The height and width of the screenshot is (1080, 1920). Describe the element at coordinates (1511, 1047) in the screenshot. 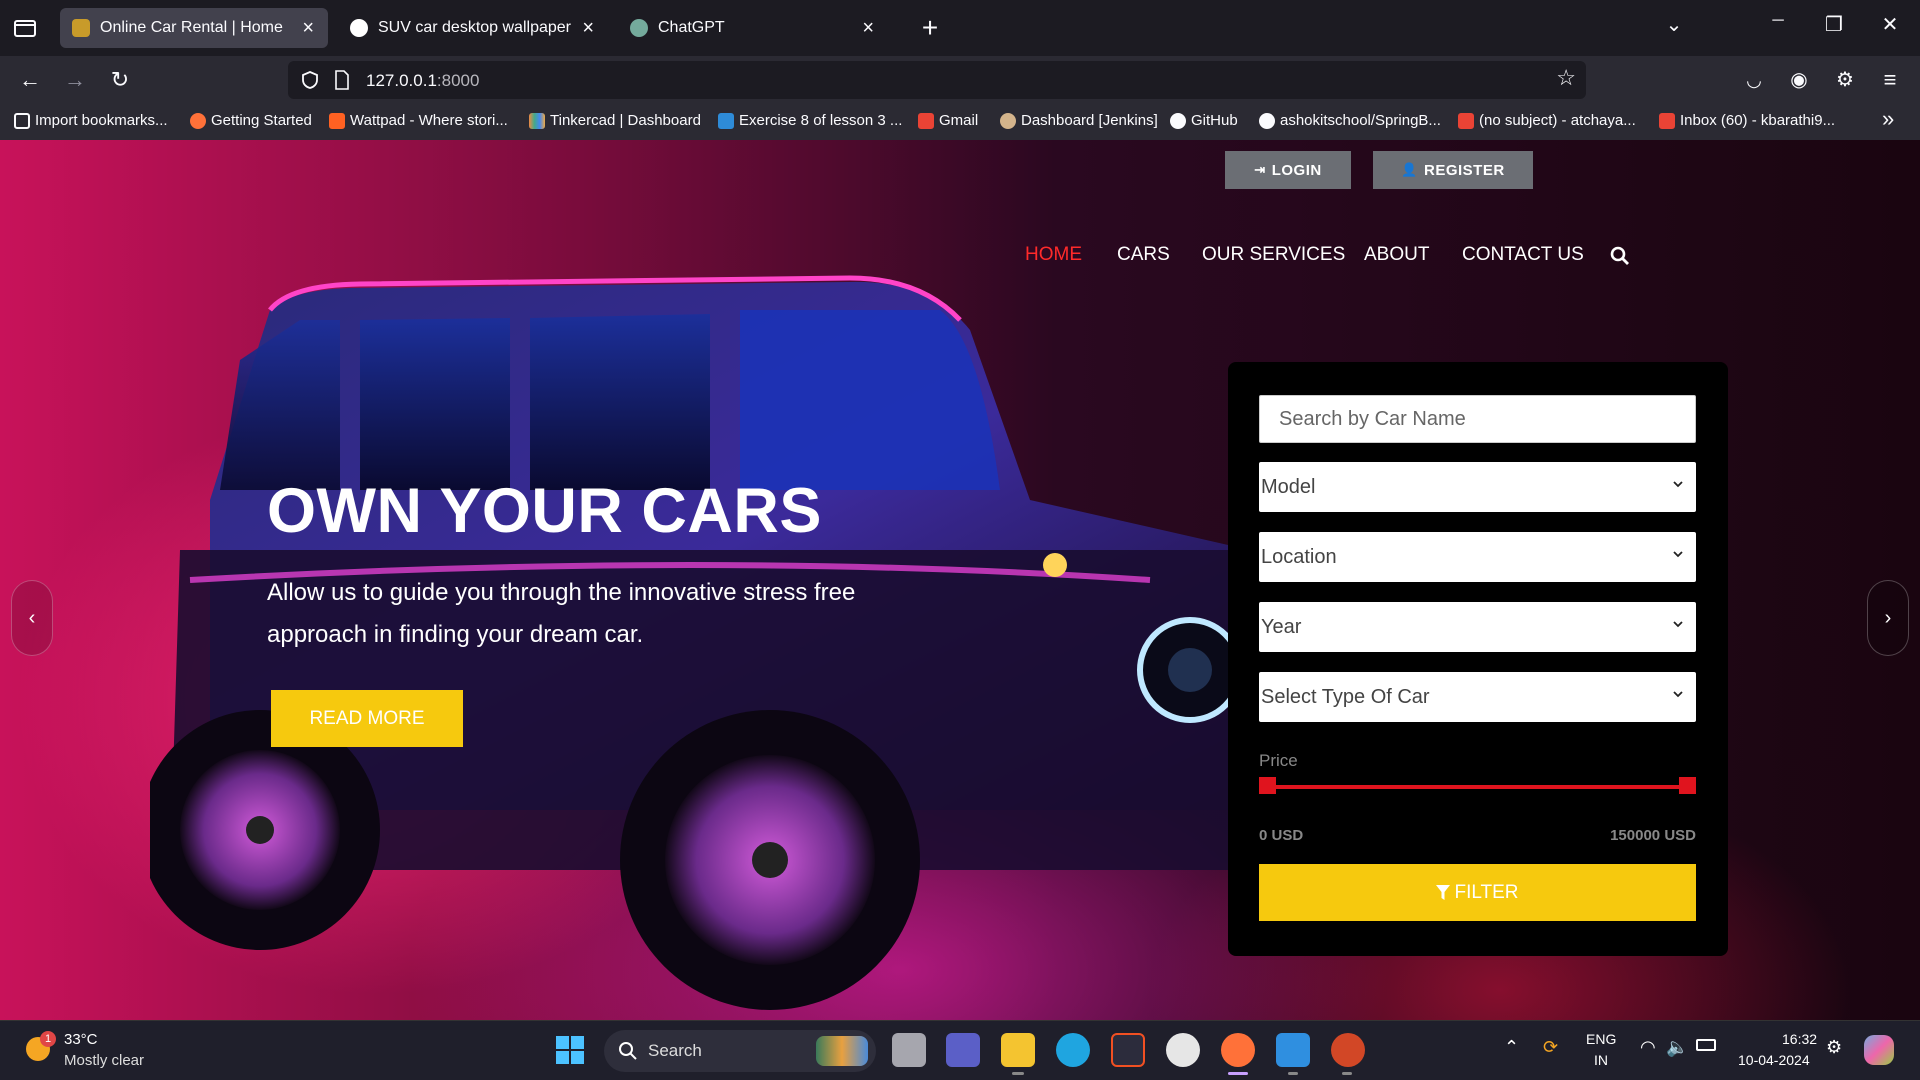

I see `chevron-up-icon: ⌃` at that location.